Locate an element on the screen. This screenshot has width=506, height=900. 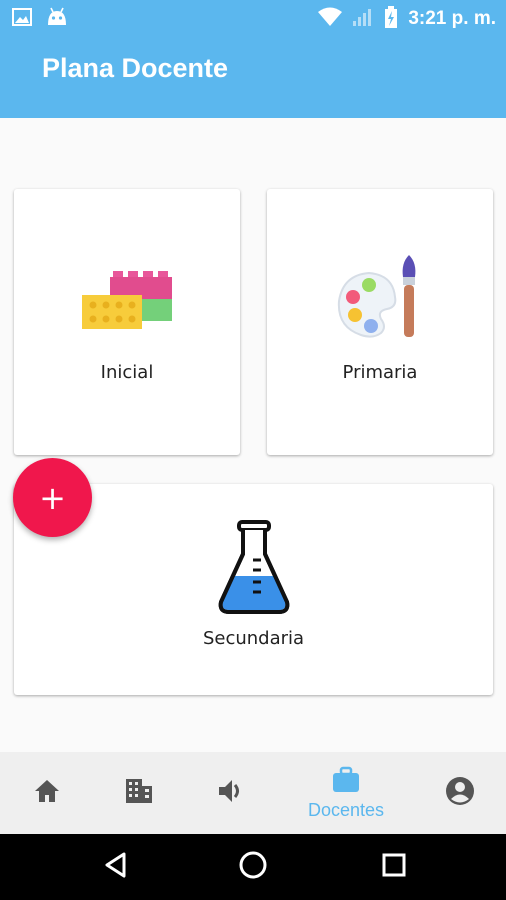
page-title: Plana Docente is located at coordinates (135, 68).